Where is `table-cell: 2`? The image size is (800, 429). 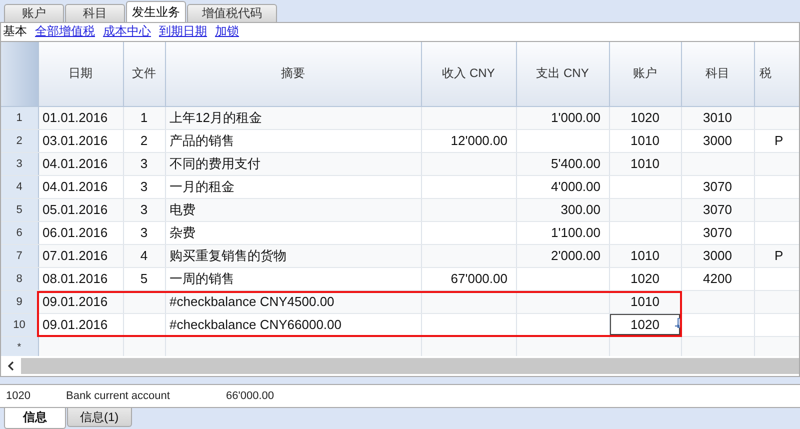
table-cell: 2 is located at coordinates (144, 140).